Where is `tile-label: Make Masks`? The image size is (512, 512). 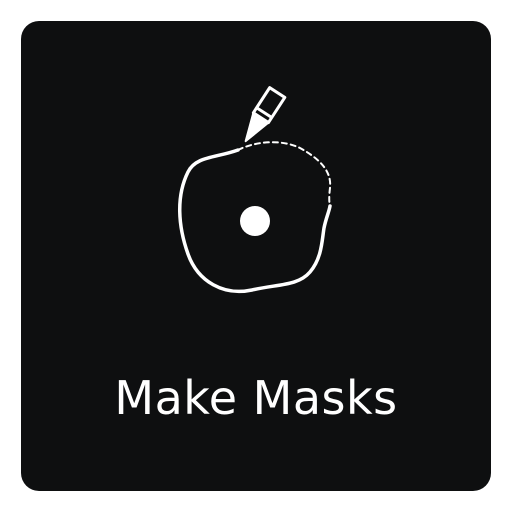 tile-label: Make Masks is located at coordinates (256, 398).